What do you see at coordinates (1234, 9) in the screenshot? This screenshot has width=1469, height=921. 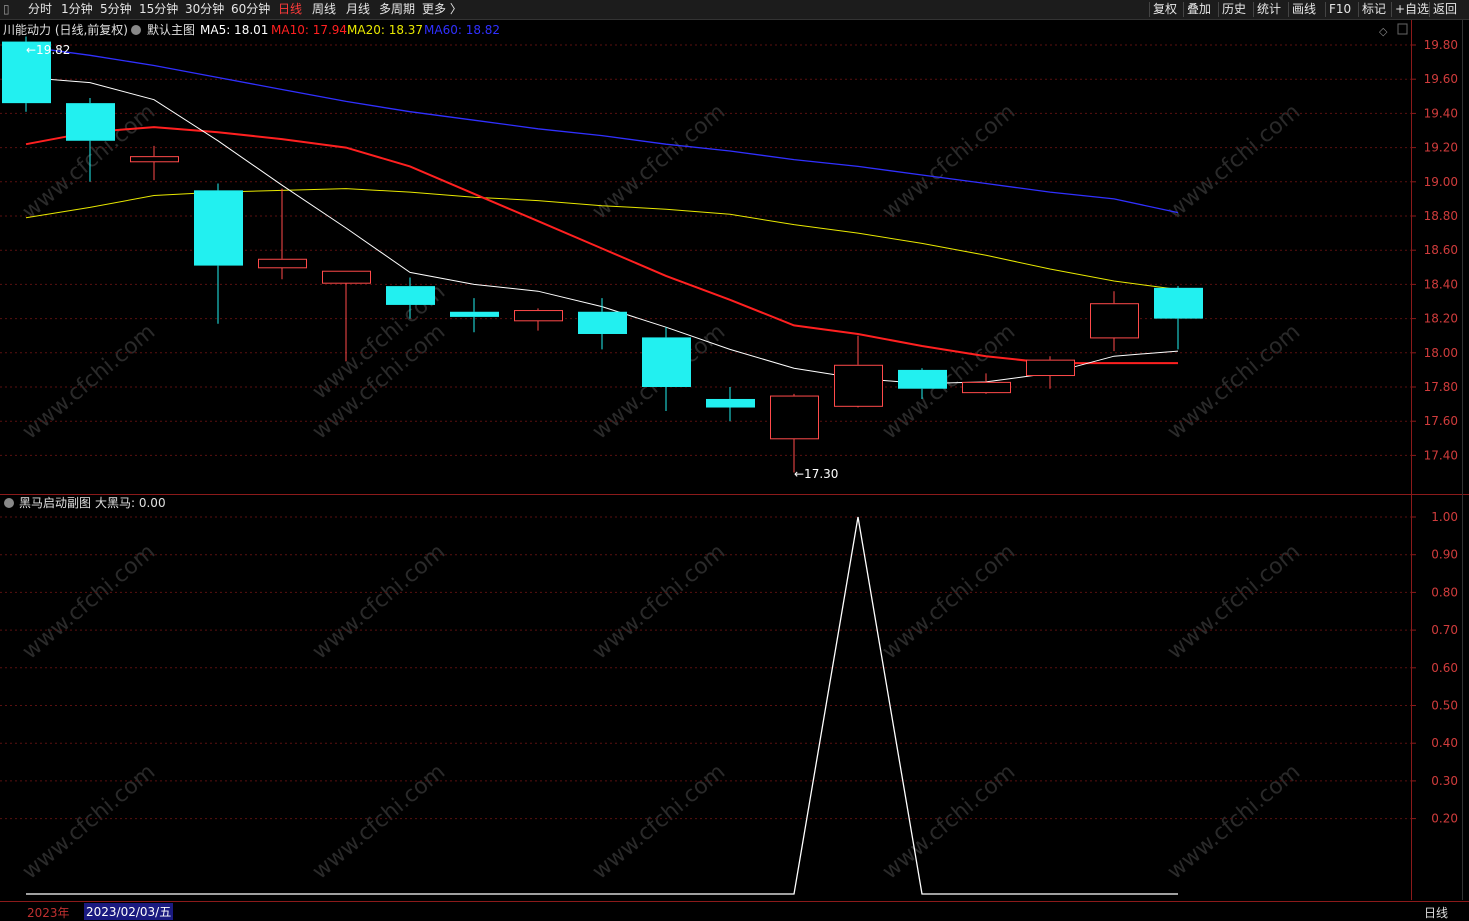 I see `btn-lishi: 历史` at bounding box center [1234, 9].